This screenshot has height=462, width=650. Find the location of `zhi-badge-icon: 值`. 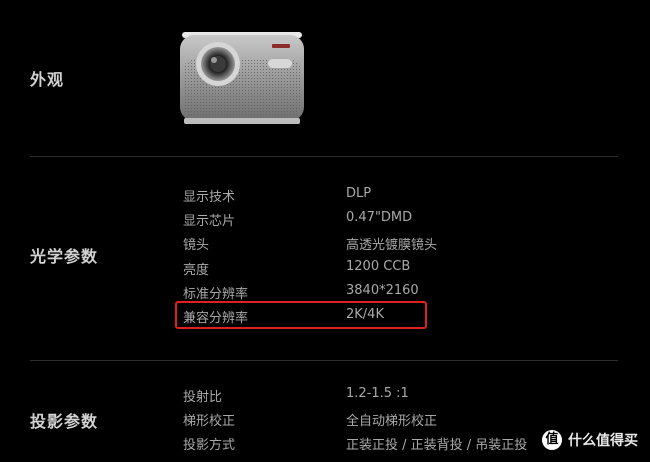

zhi-badge-icon: 值 is located at coordinates (552, 440).